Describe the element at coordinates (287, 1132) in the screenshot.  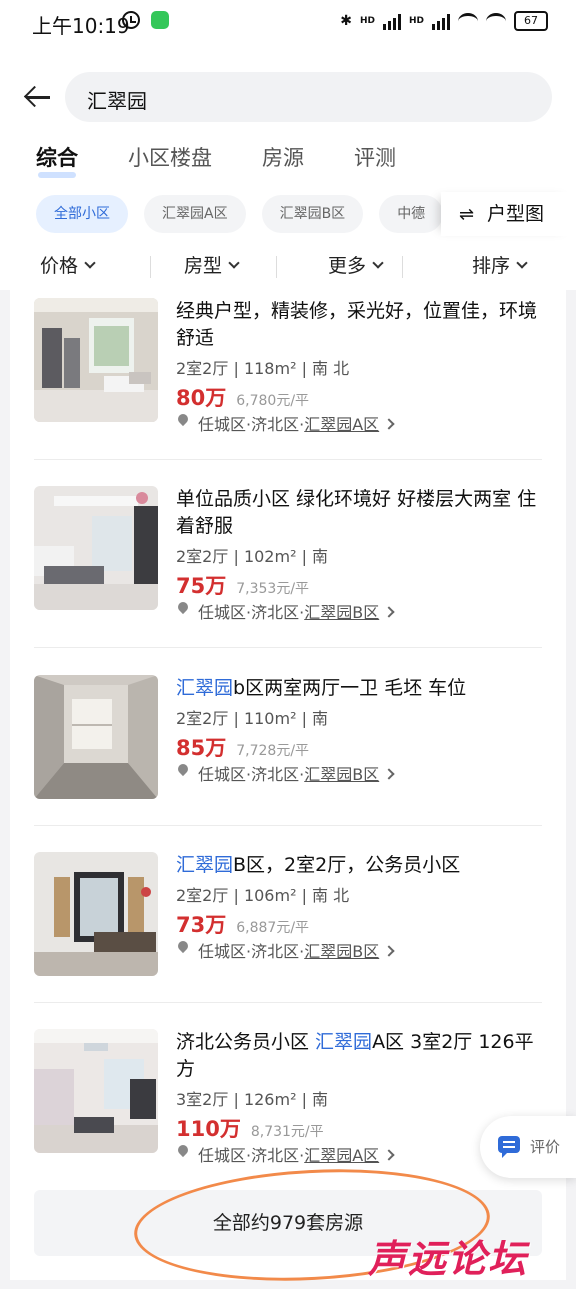
I see `listing-unit-price: 8,731元/平` at that location.